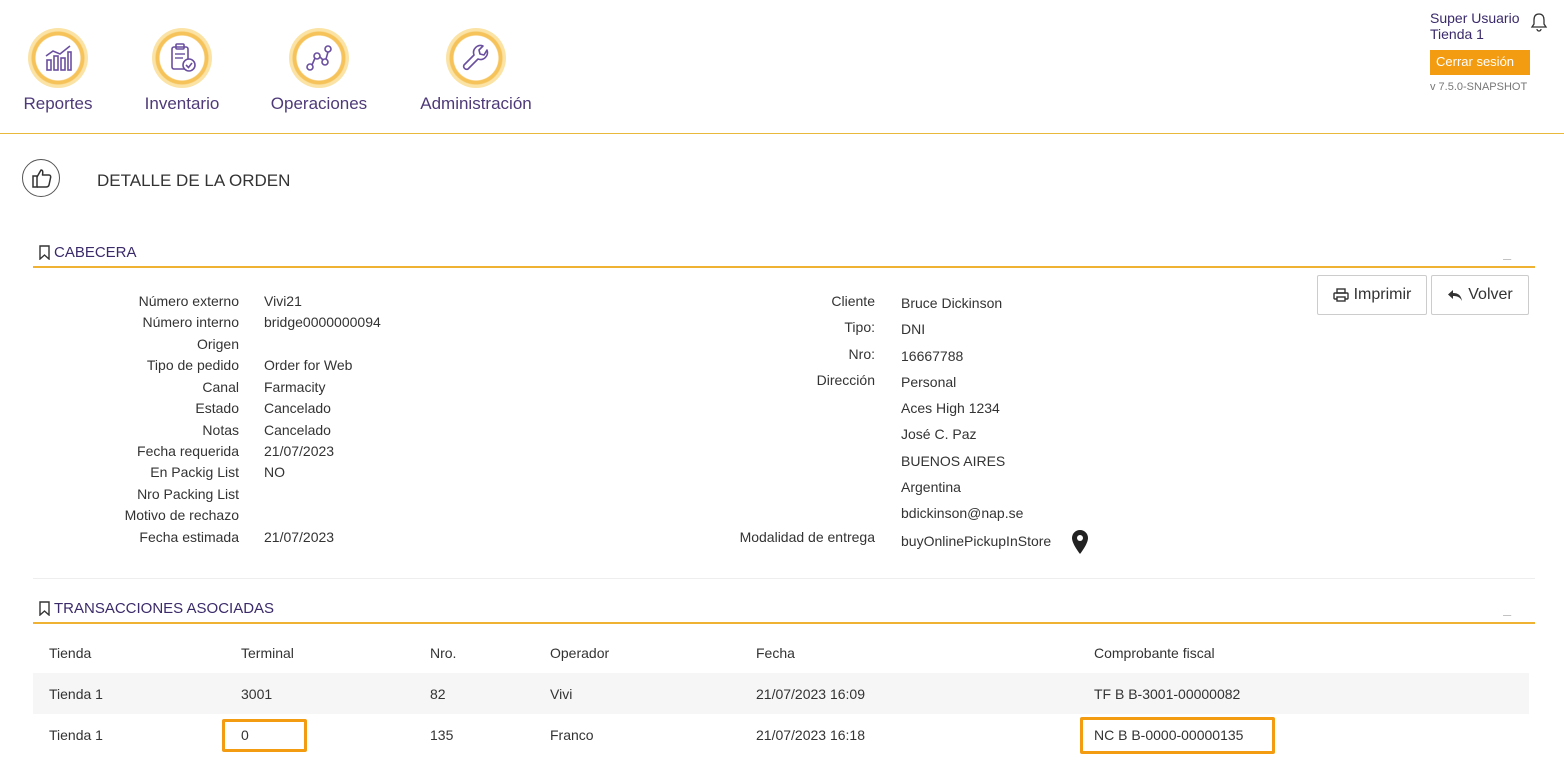  What do you see at coordinates (182, 58) in the screenshot?
I see `clipboard-check-icon` at bounding box center [182, 58].